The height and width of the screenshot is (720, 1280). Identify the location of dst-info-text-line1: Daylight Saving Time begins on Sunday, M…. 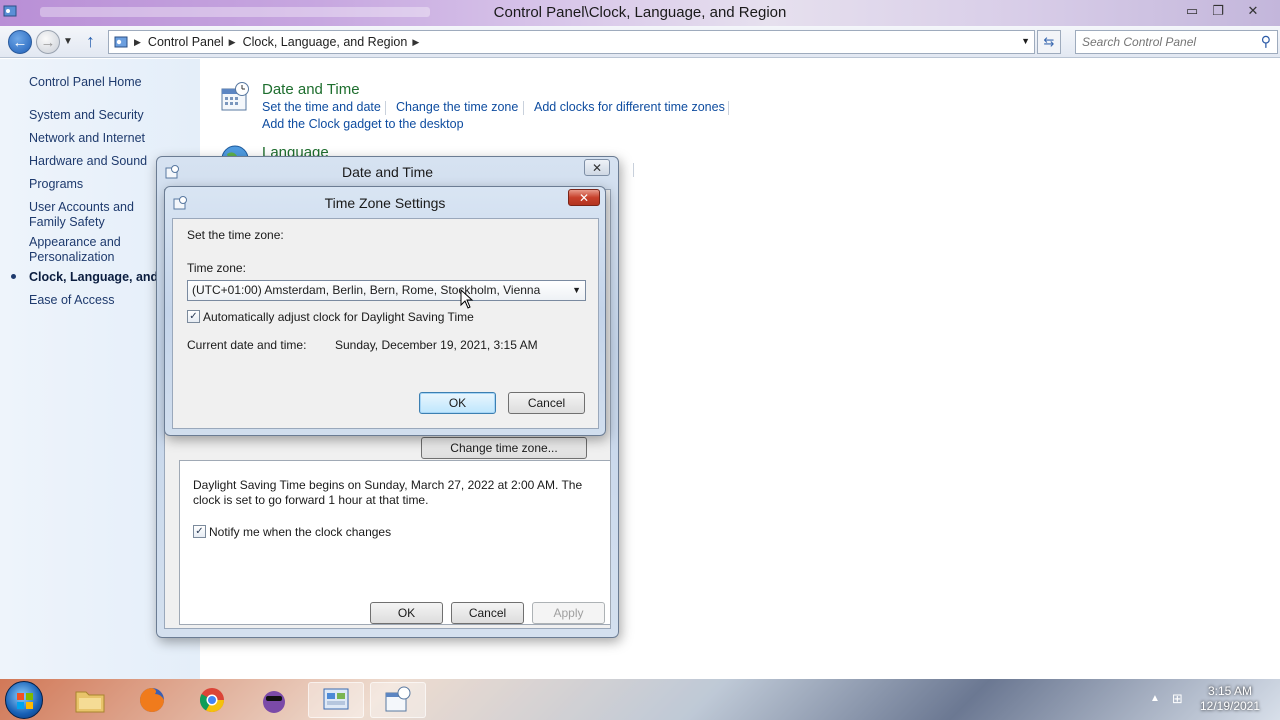
(388, 485).